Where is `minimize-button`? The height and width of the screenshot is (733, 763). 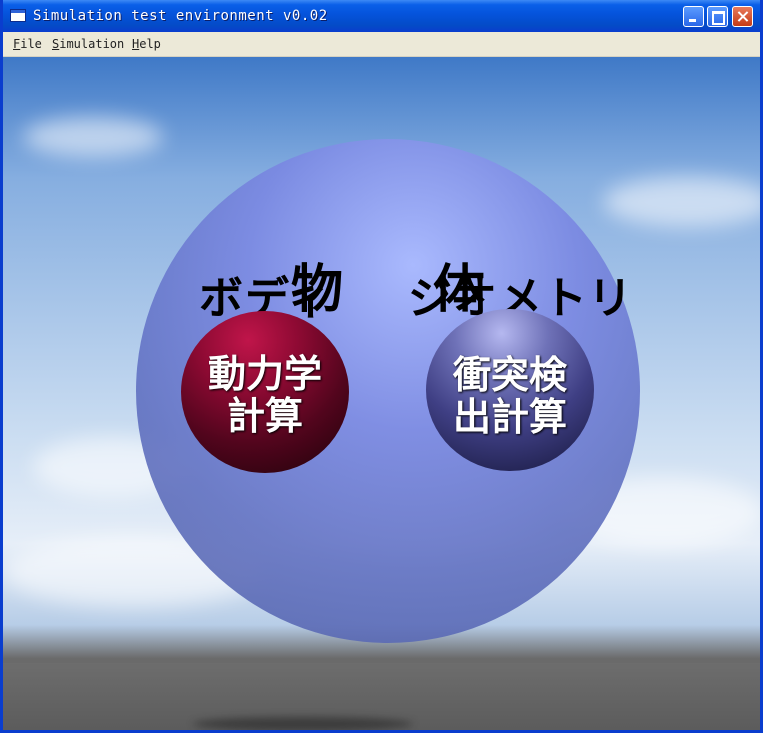
minimize-button is located at coordinates (693, 16).